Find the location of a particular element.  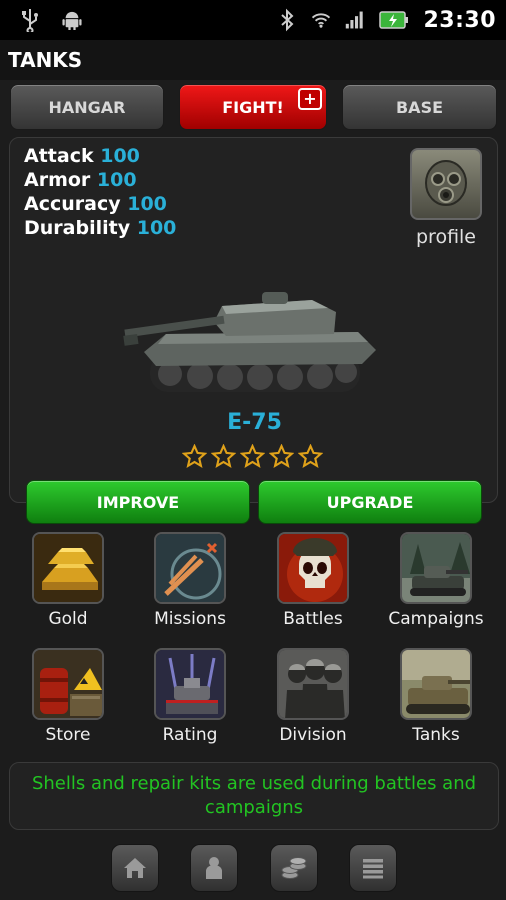

menu-label: Campaigns is located at coordinates (436, 619).